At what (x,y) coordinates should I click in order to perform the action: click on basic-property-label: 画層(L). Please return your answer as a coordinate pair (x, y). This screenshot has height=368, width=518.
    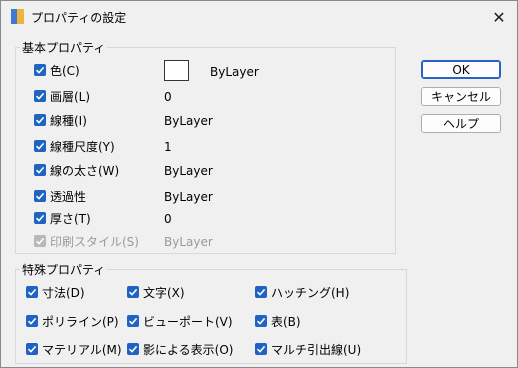
    Looking at the image, I should click on (70, 96).